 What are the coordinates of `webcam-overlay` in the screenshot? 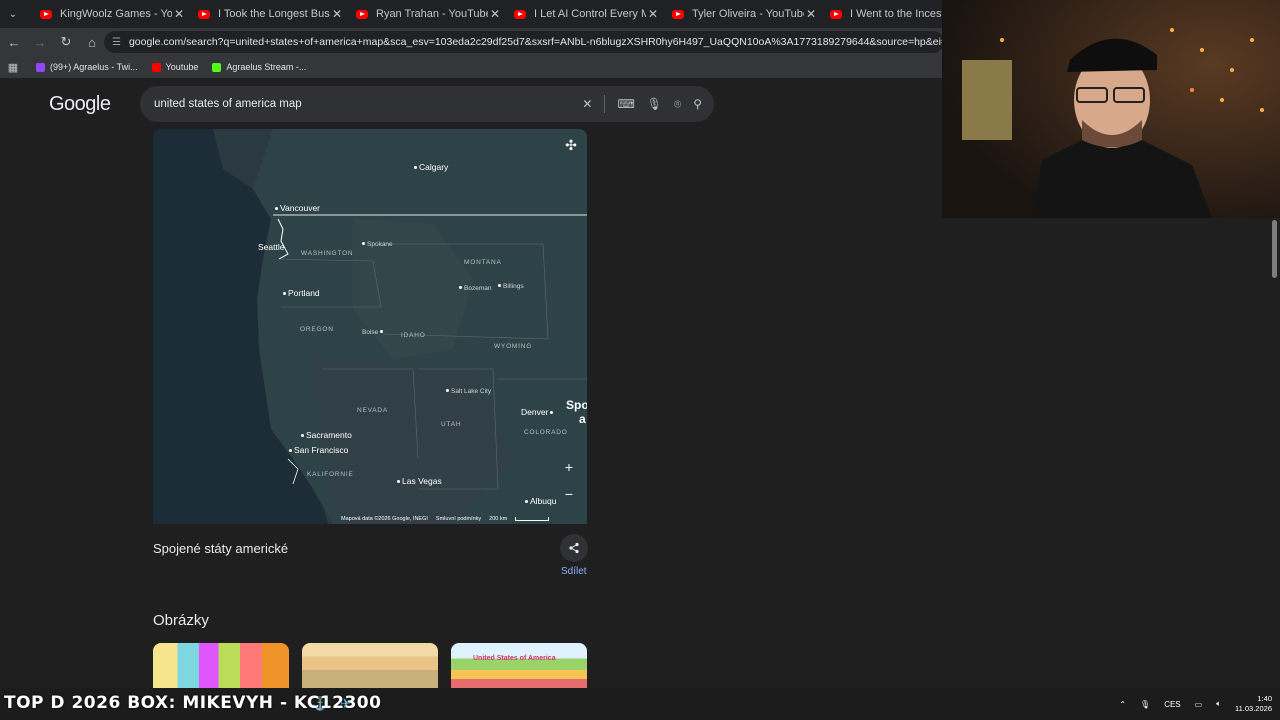 It's located at (1111, 109).